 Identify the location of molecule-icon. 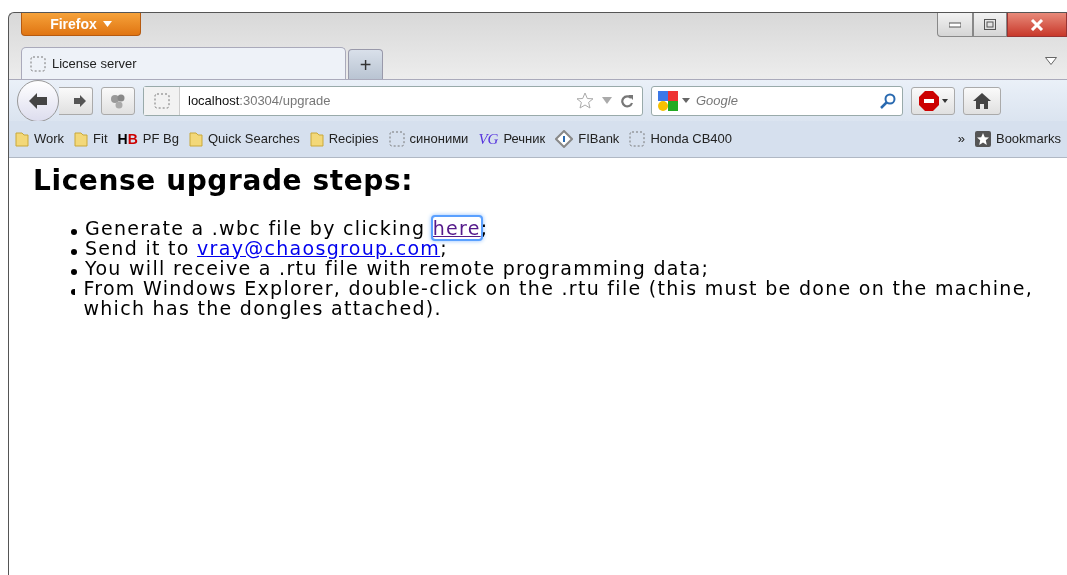
(118, 100).